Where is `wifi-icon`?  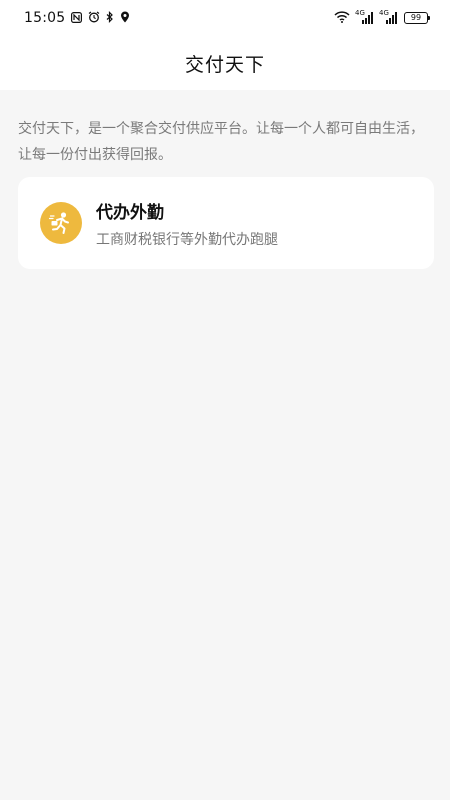 wifi-icon is located at coordinates (342, 18).